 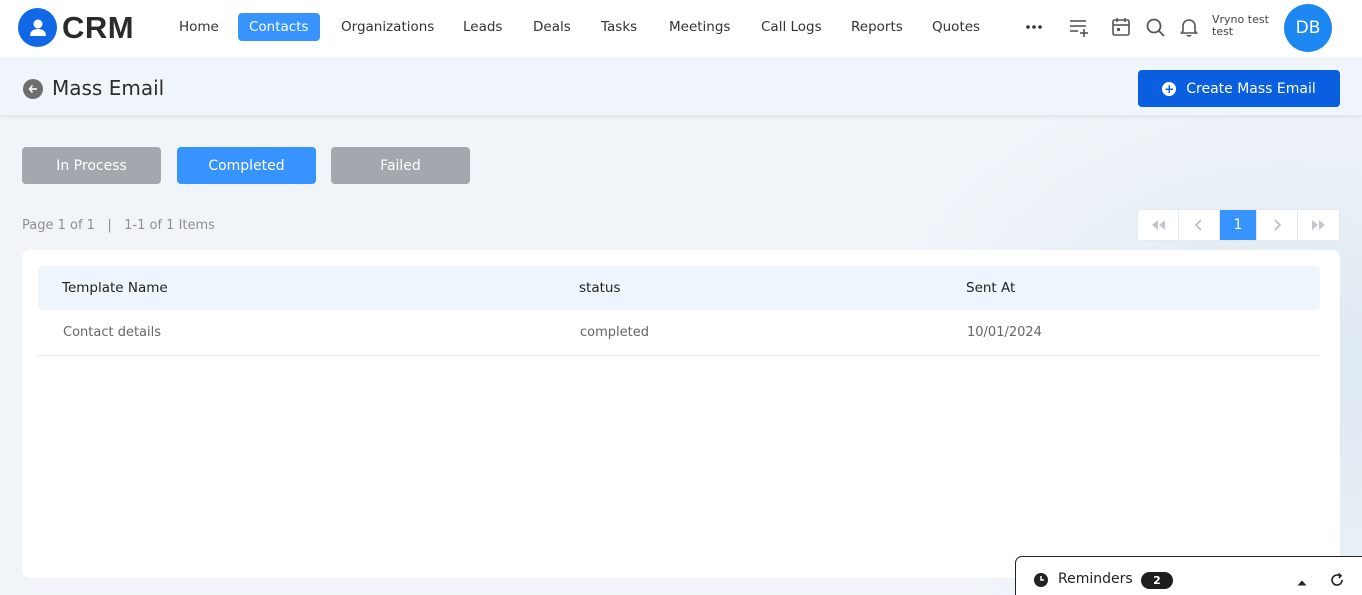 I want to click on user-name: Vryno test test, so click(x=1240, y=26).